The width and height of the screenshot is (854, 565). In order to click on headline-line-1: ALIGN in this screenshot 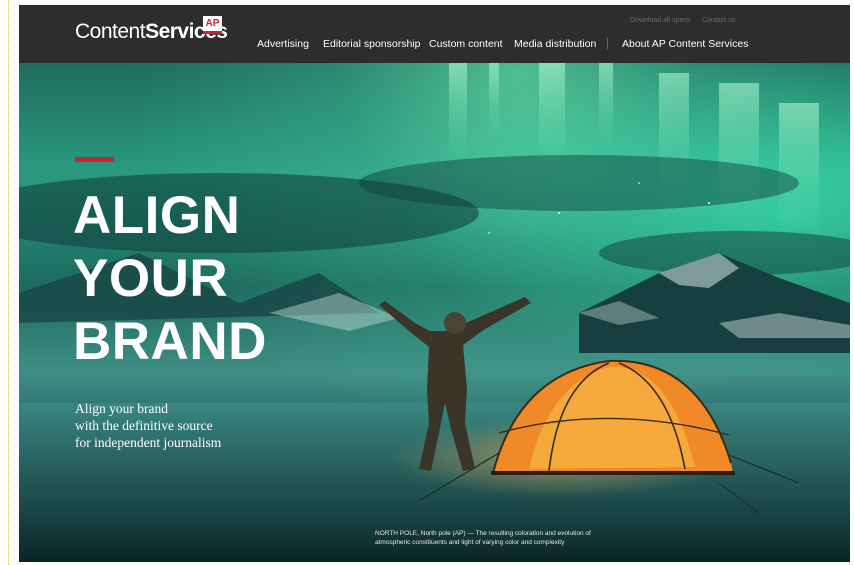, I will do `click(157, 215)`.